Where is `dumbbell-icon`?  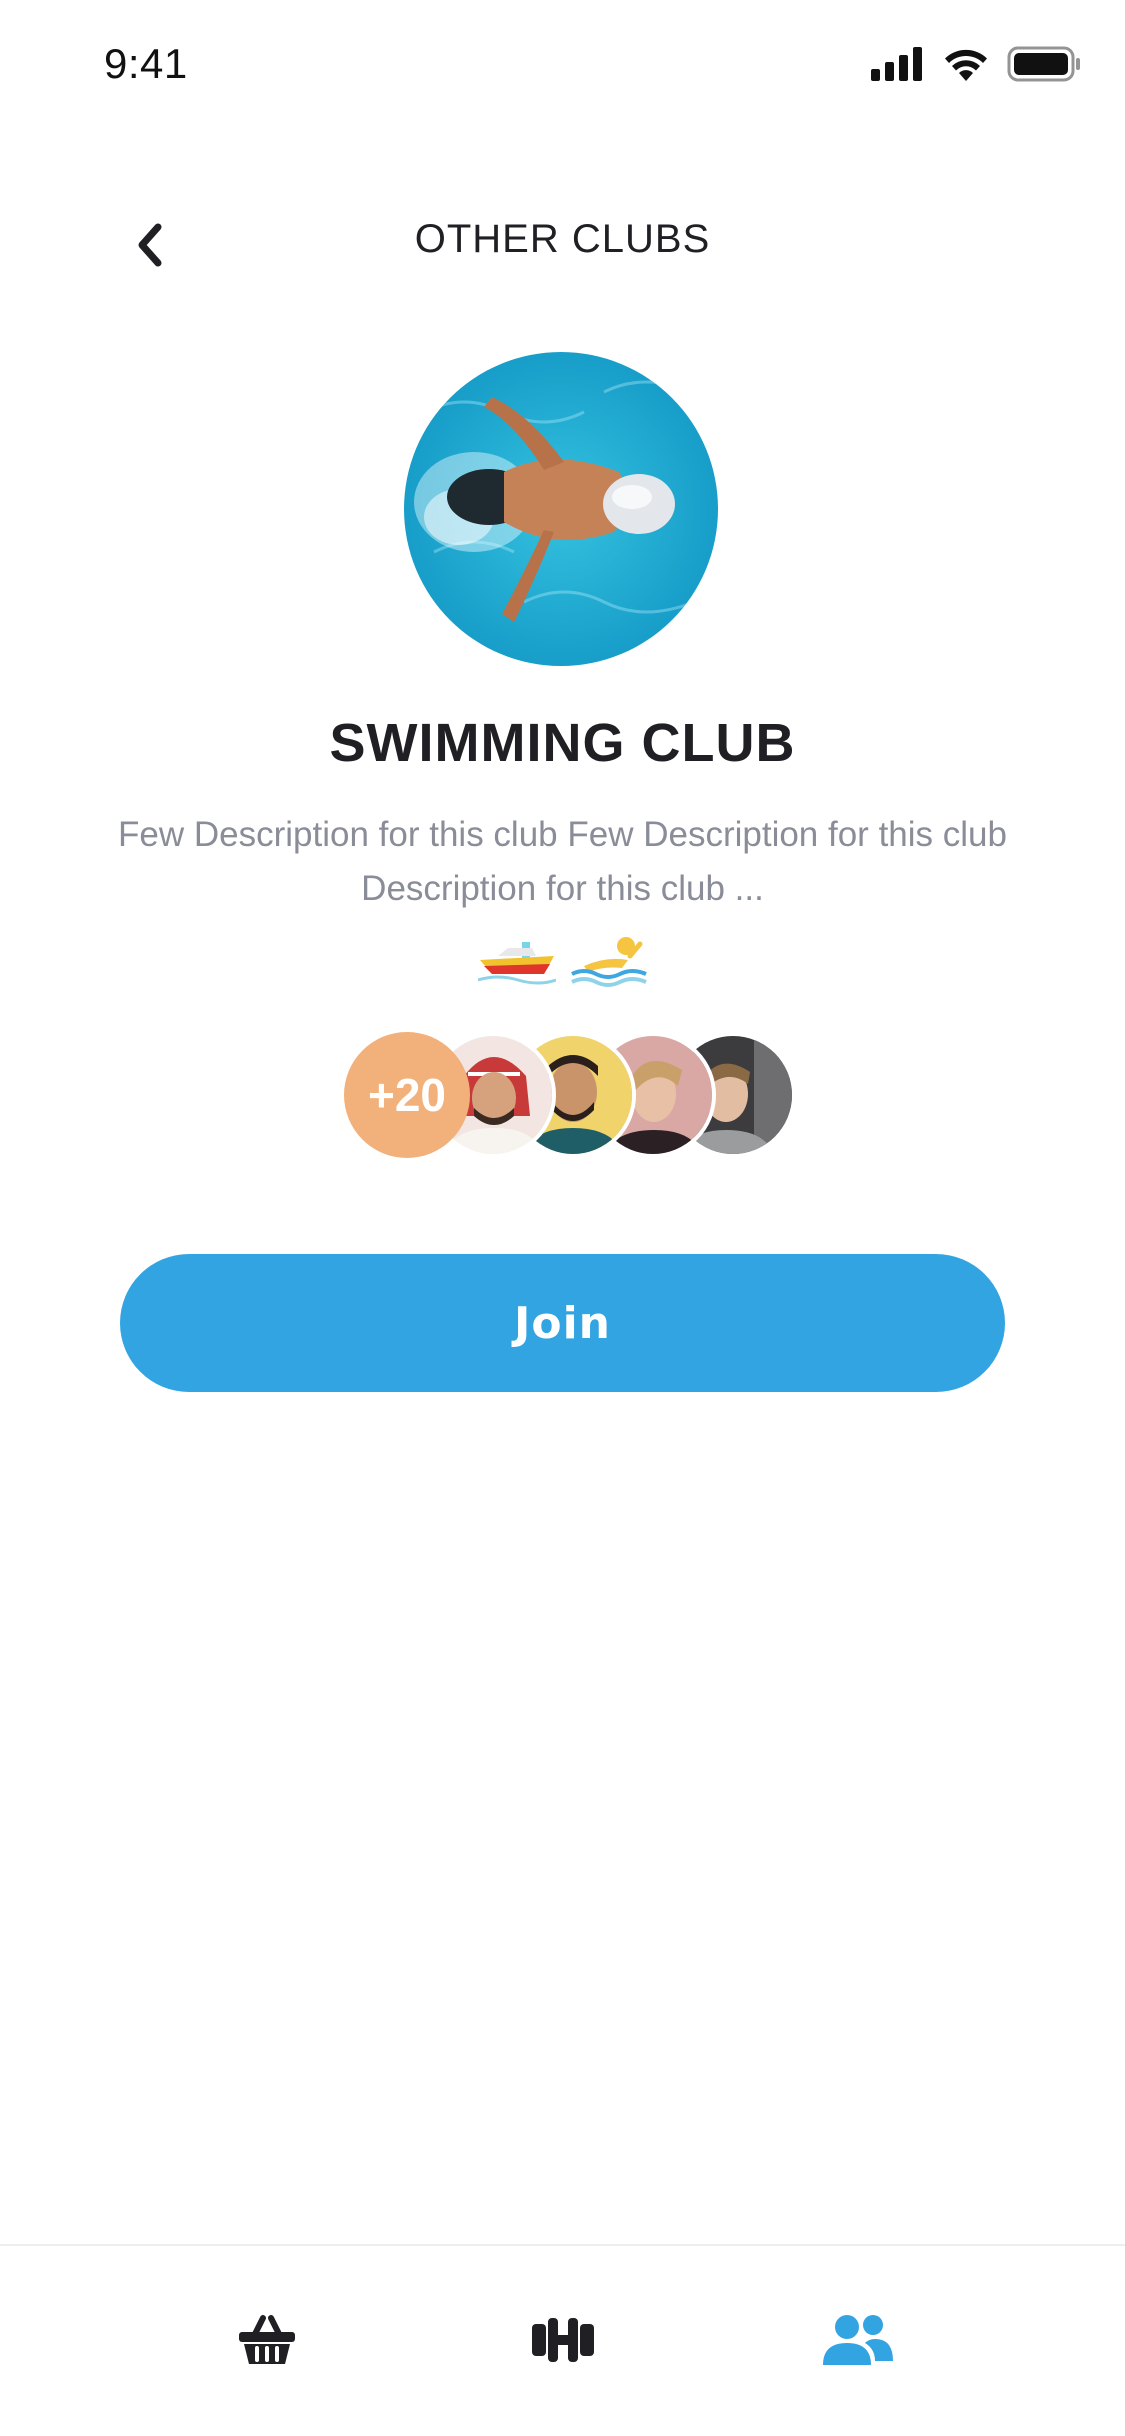
dumbbell-icon is located at coordinates (563, 2340).